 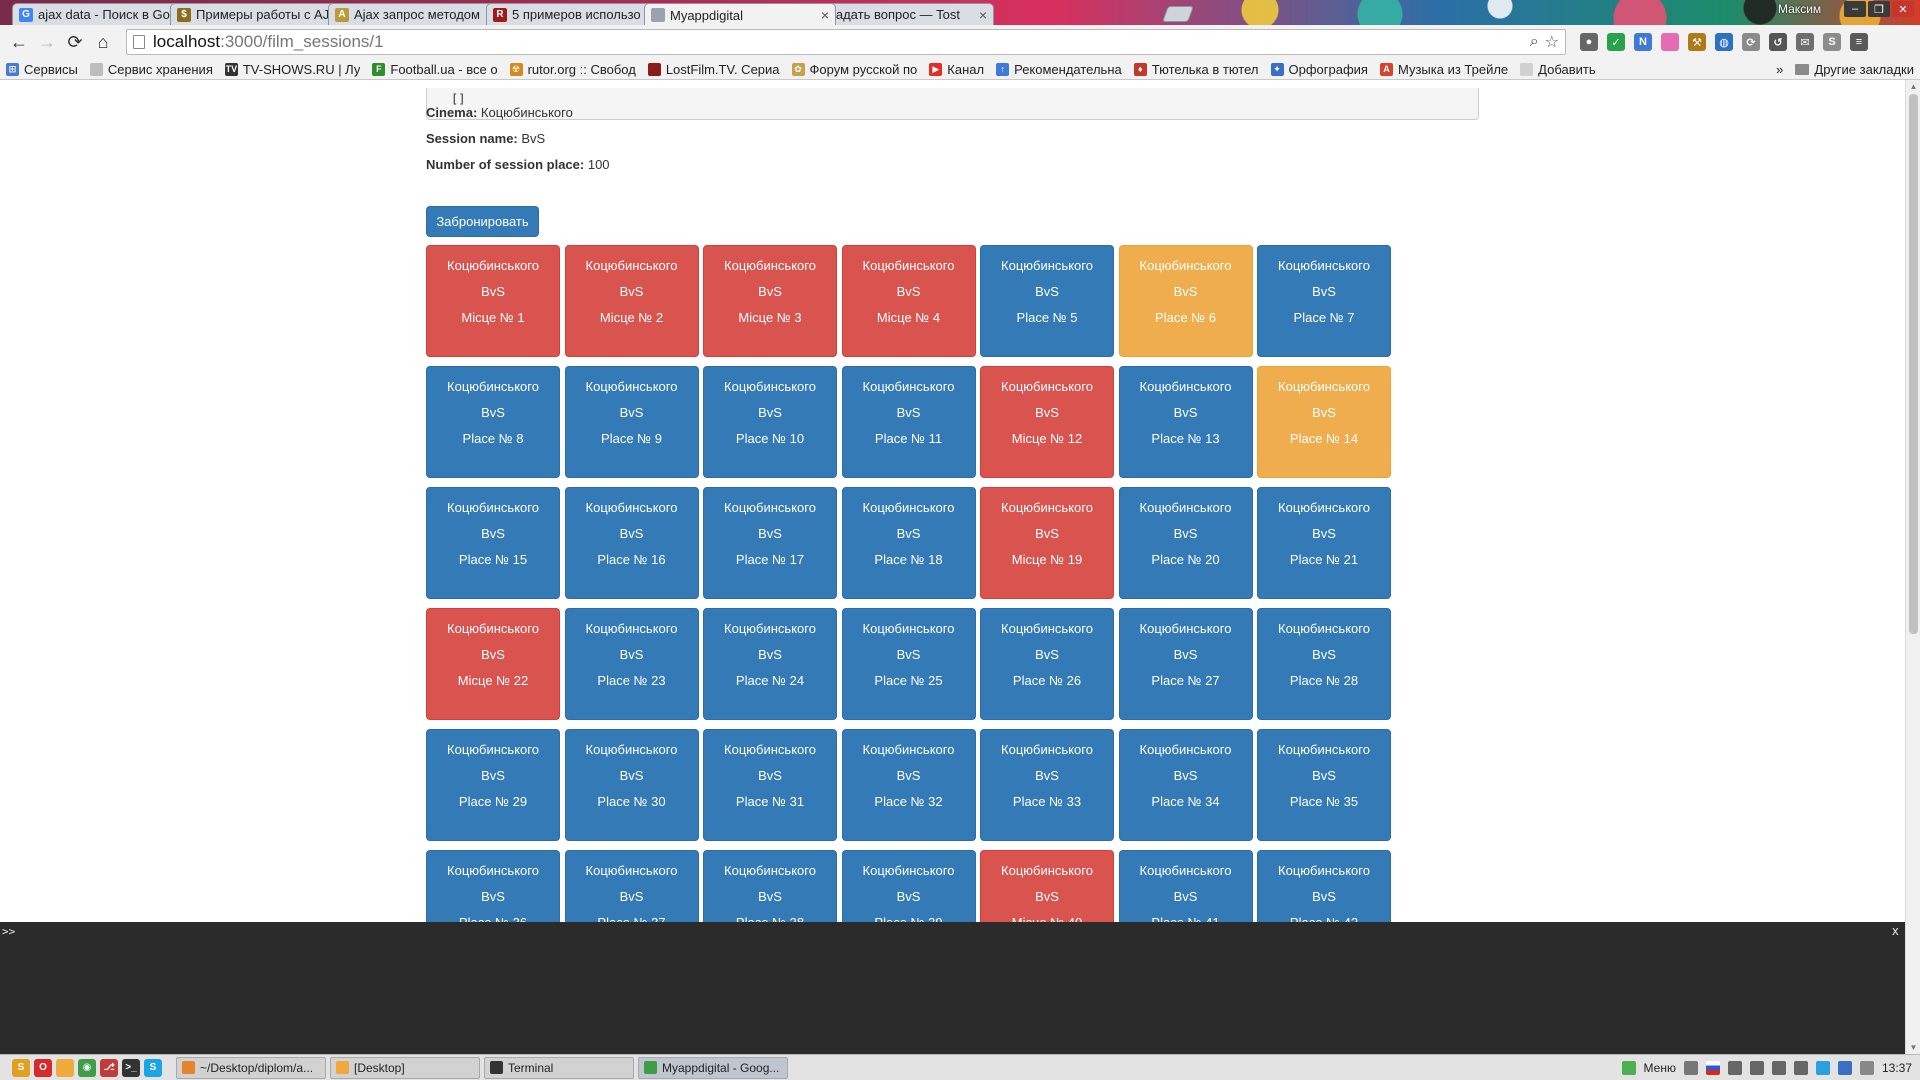 I want to click on address-bar: localhost:3000/film_sessions/1 ⌕ ☆, so click(x=846, y=42).